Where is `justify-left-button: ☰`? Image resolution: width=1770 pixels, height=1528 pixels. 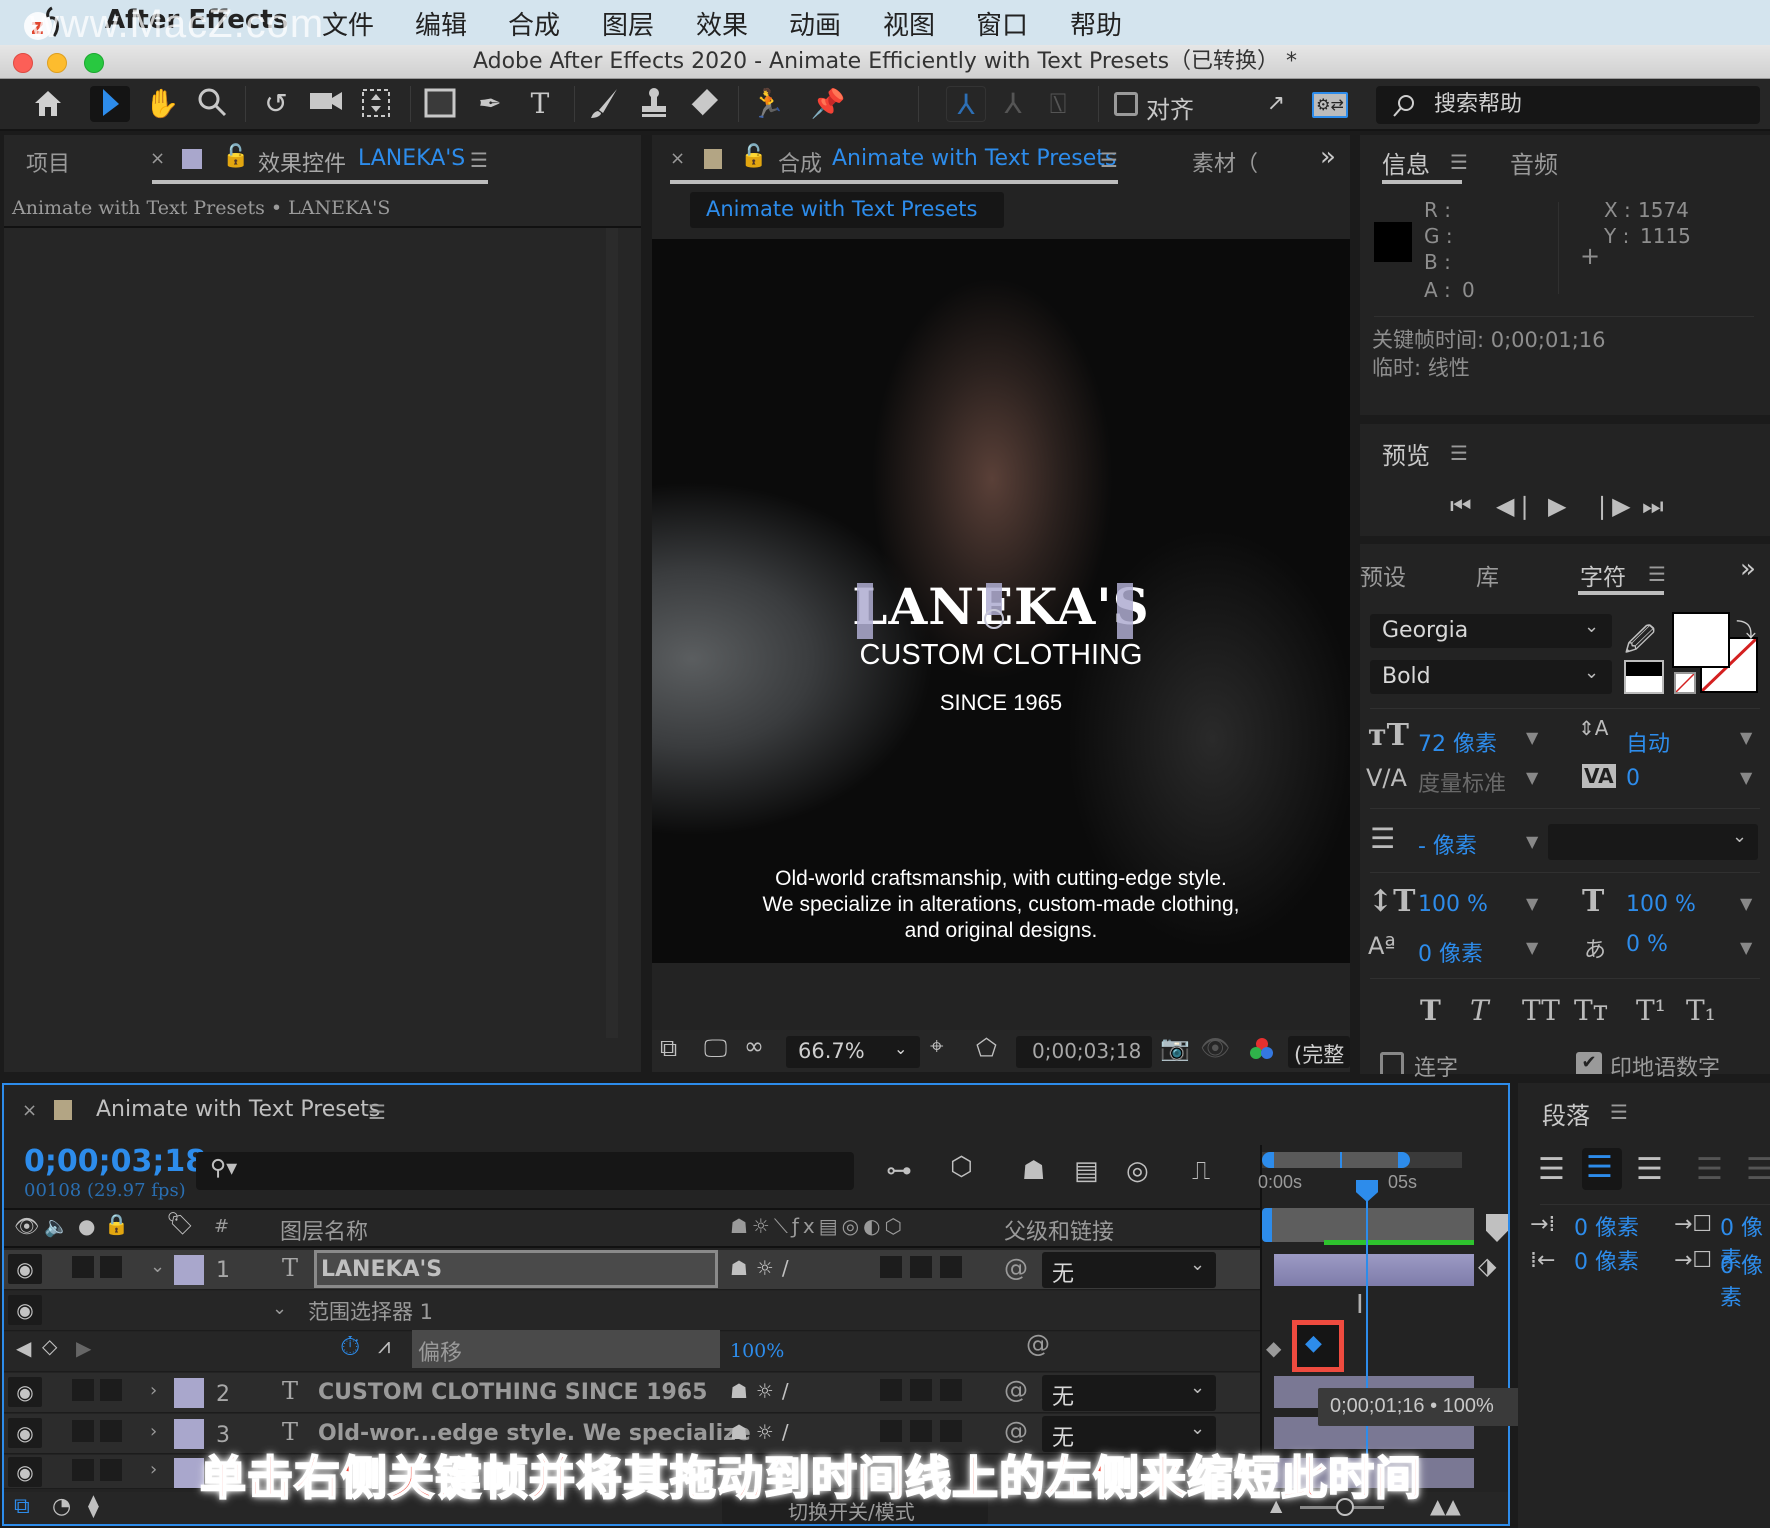 justify-left-button: ☰ is located at coordinates (1709, 1169).